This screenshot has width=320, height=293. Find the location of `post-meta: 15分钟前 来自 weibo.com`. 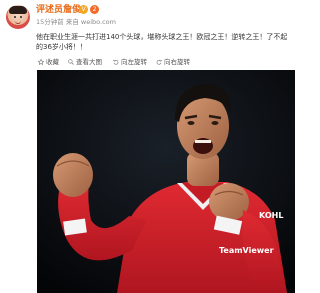

post-meta: 15分钟前 来自 weibo.com is located at coordinates (76, 22).